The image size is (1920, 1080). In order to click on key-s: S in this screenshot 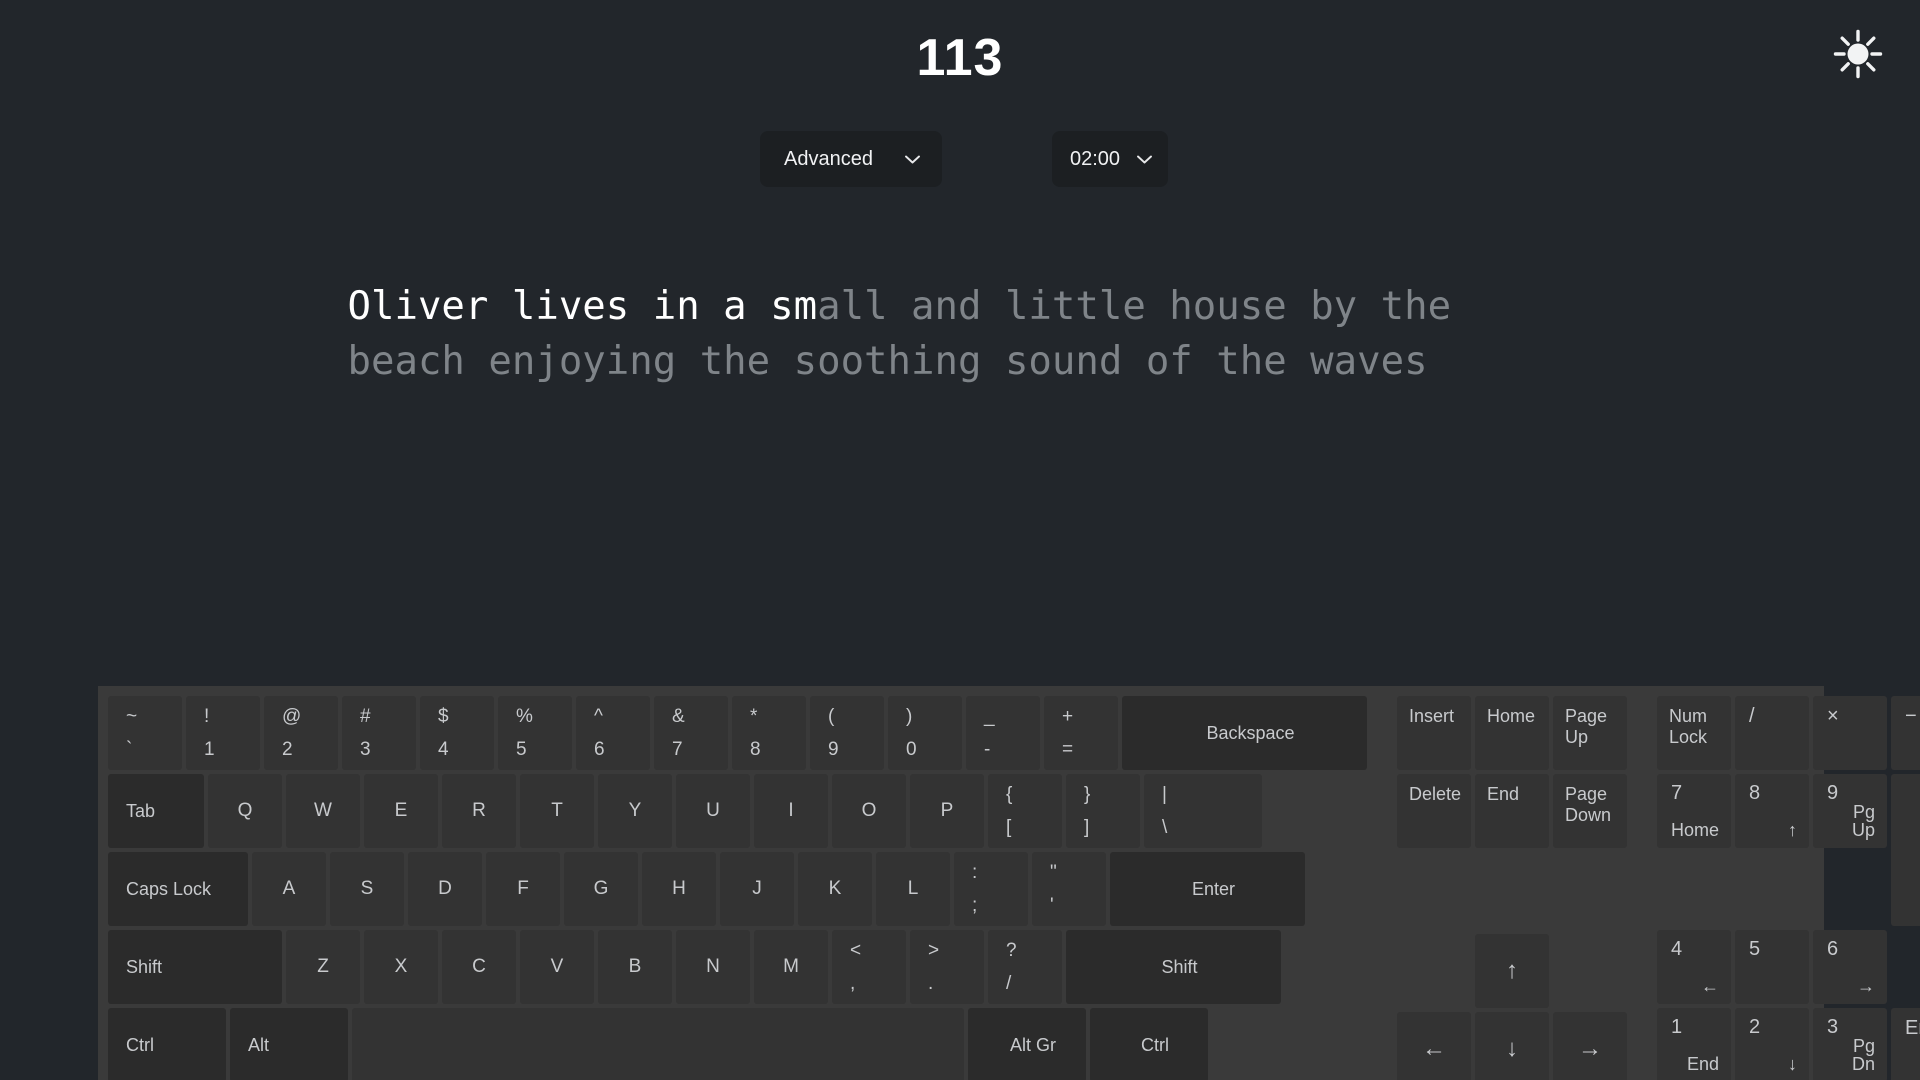, I will do `click(367, 889)`.